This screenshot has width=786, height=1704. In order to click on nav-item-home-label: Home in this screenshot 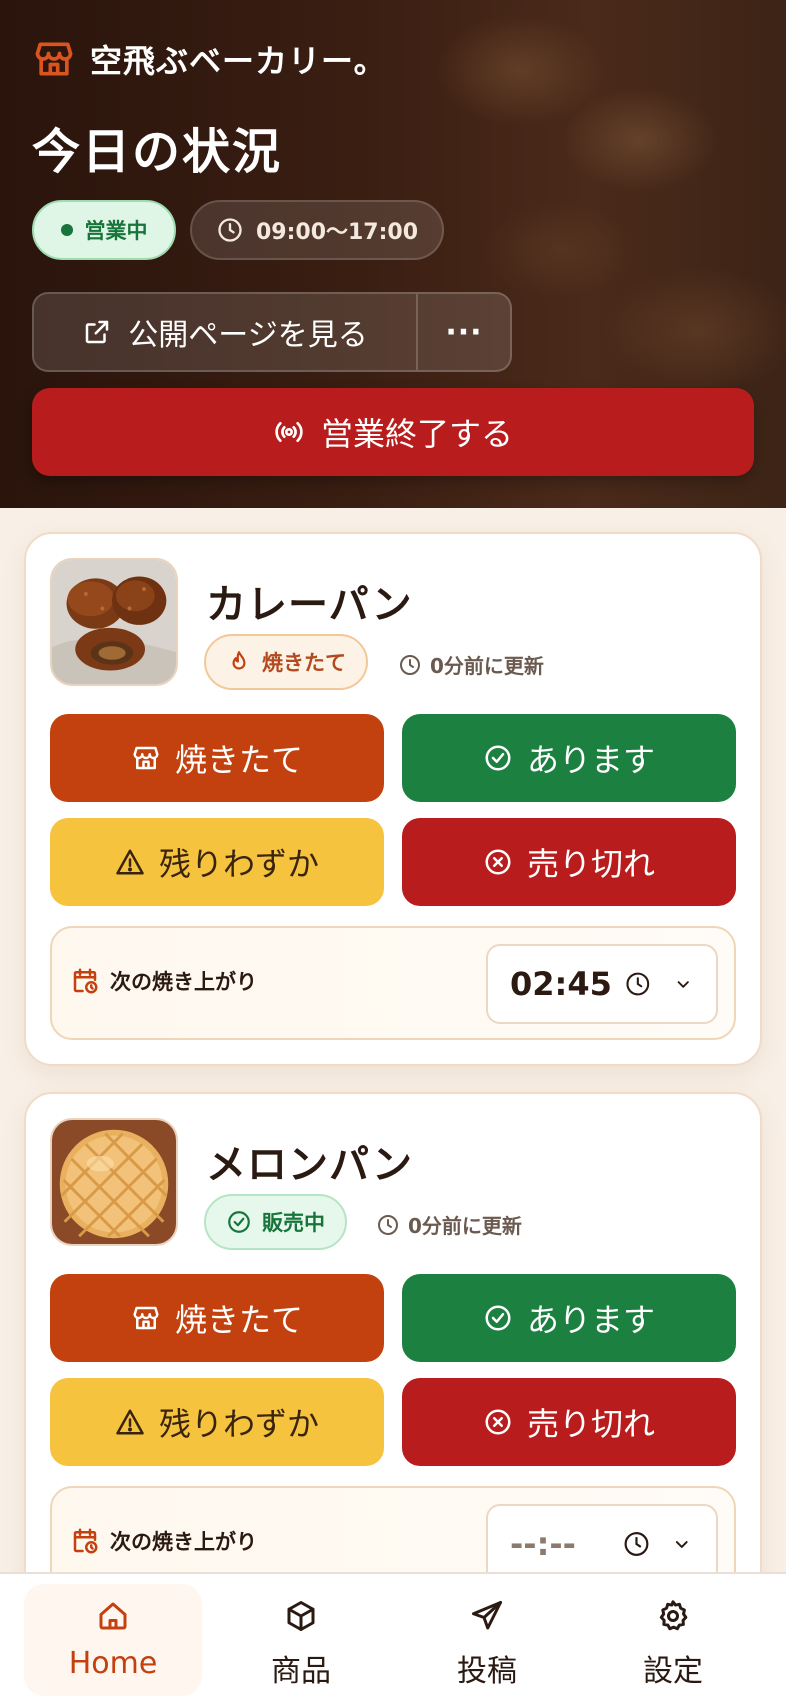, I will do `click(113, 1663)`.